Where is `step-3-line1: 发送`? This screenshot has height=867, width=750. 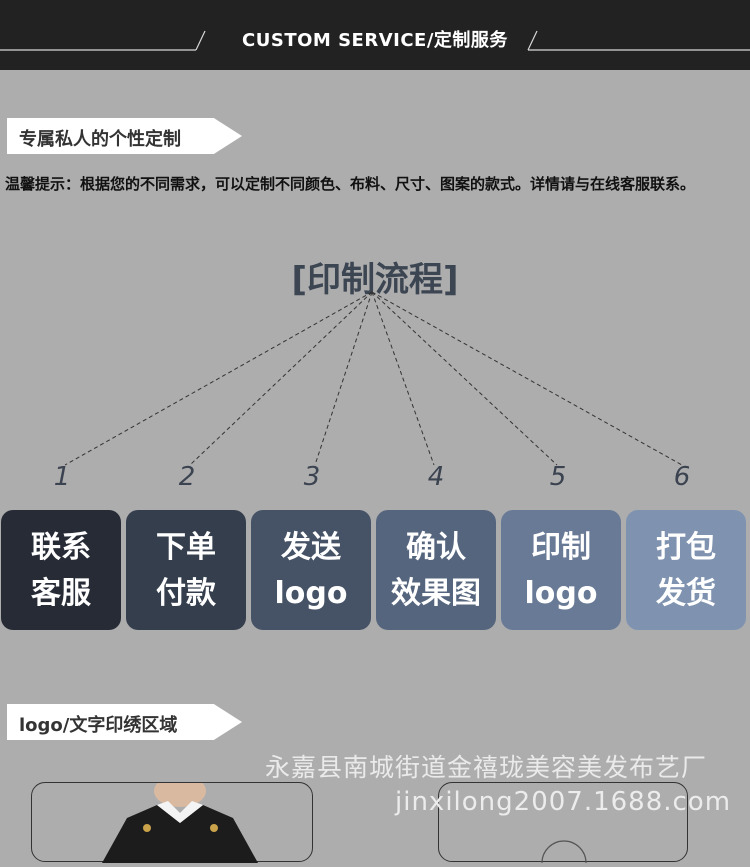
step-3-line1: 发送 is located at coordinates (311, 547).